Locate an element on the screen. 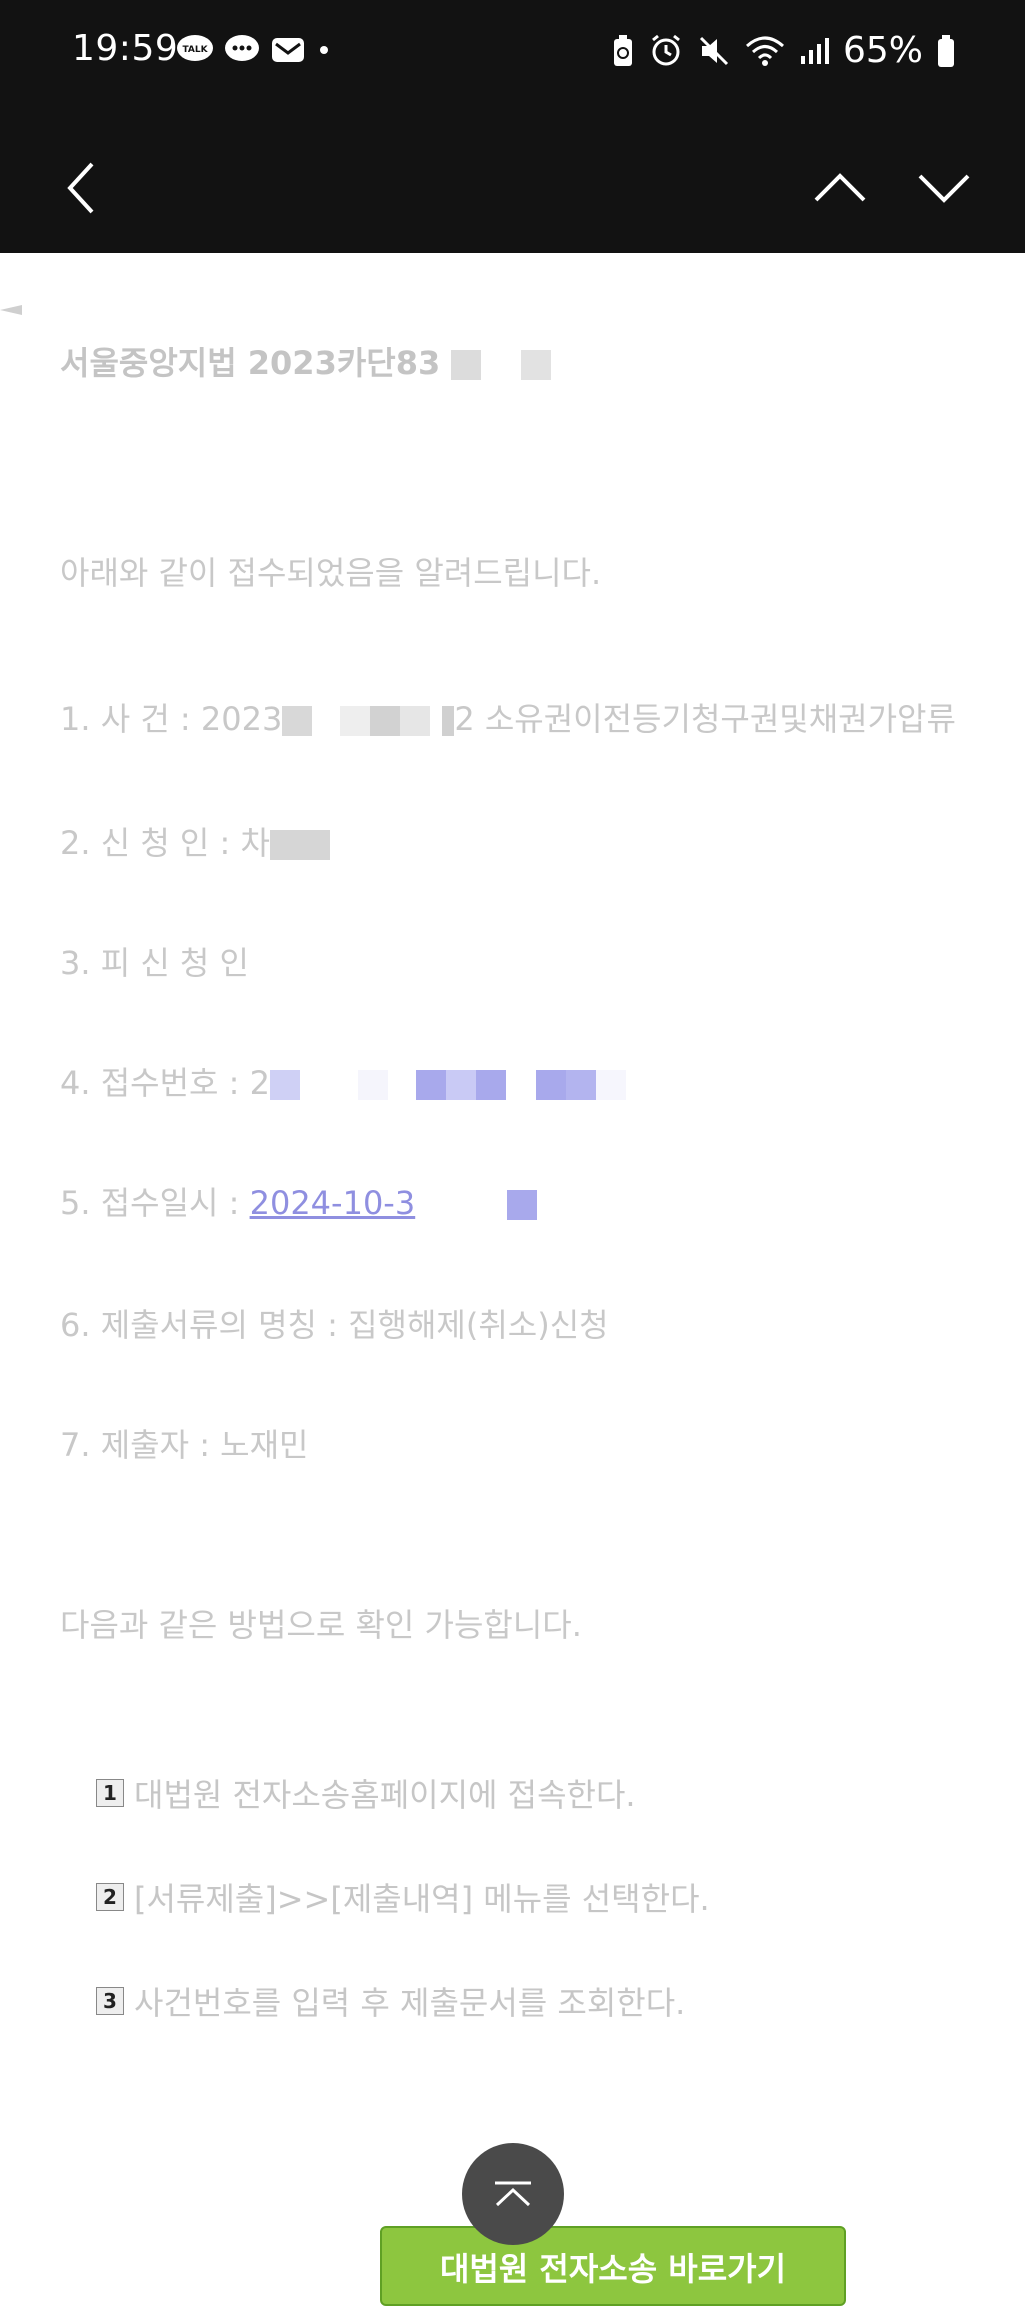 The image size is (1025, 2306). step-3: 3 사건번호를 입력 후 제출문서를 조회한다. is located at coordinates (390, 2001).